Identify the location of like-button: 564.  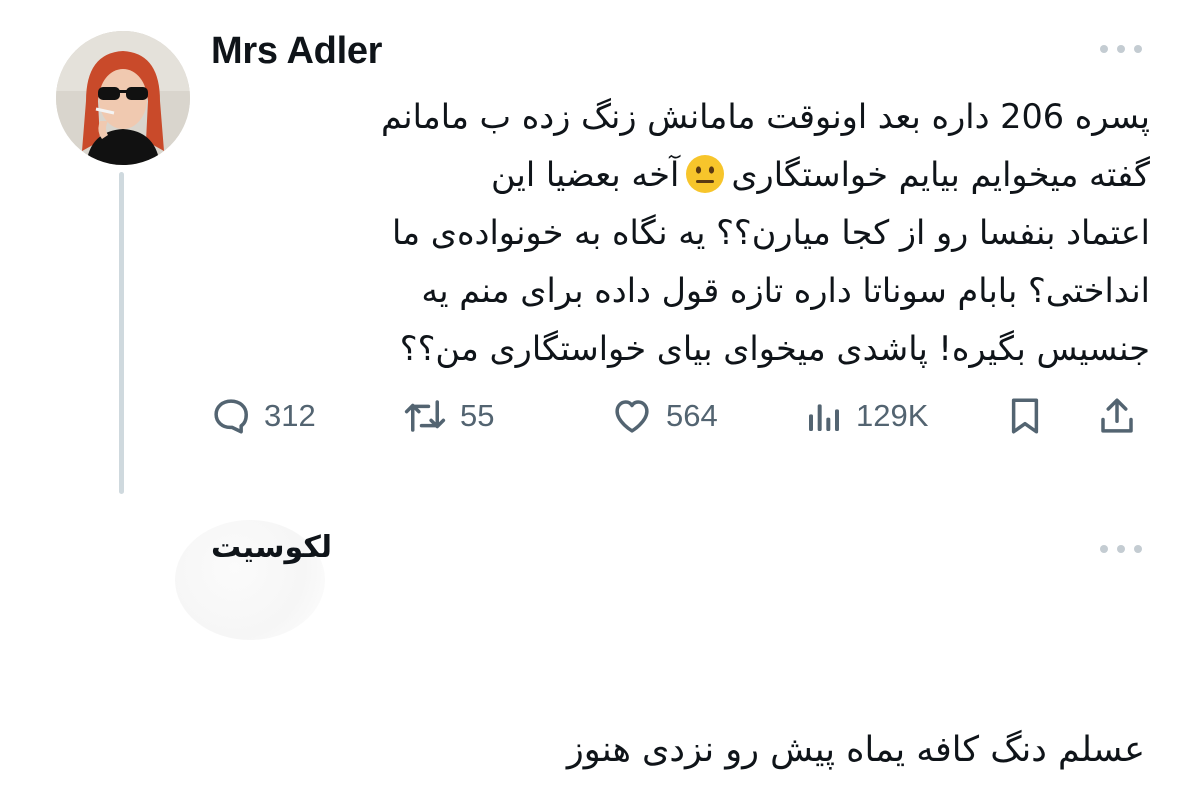
(664, 416).